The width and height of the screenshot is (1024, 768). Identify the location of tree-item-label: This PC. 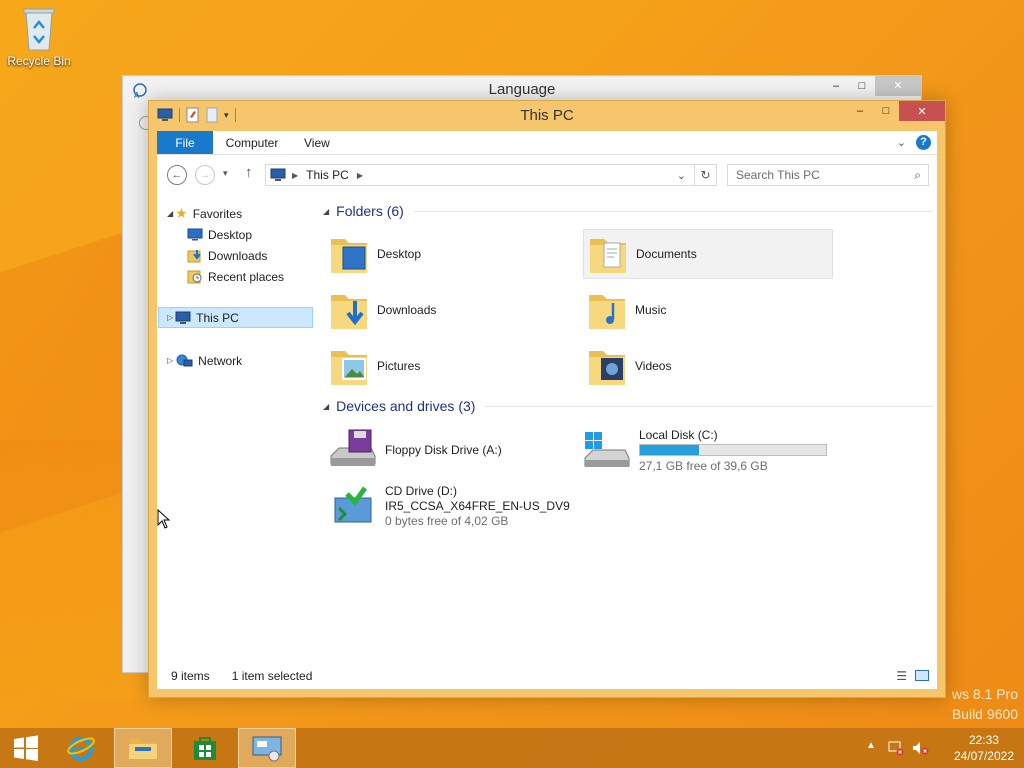
(217, 317).